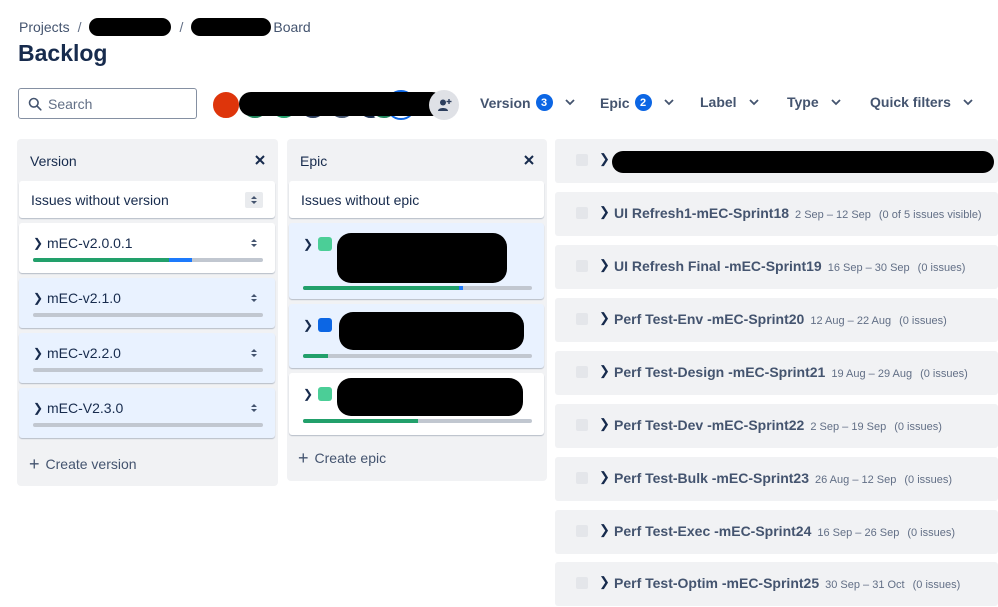 Image resolution: width=998 pixels, height=607 pixels. What do you see at coordinates (709, 425) in the screenshot?
I see `sprint-name: Perf Test-Dev -mEC-Sprint22` at bounding box center [709, 425].